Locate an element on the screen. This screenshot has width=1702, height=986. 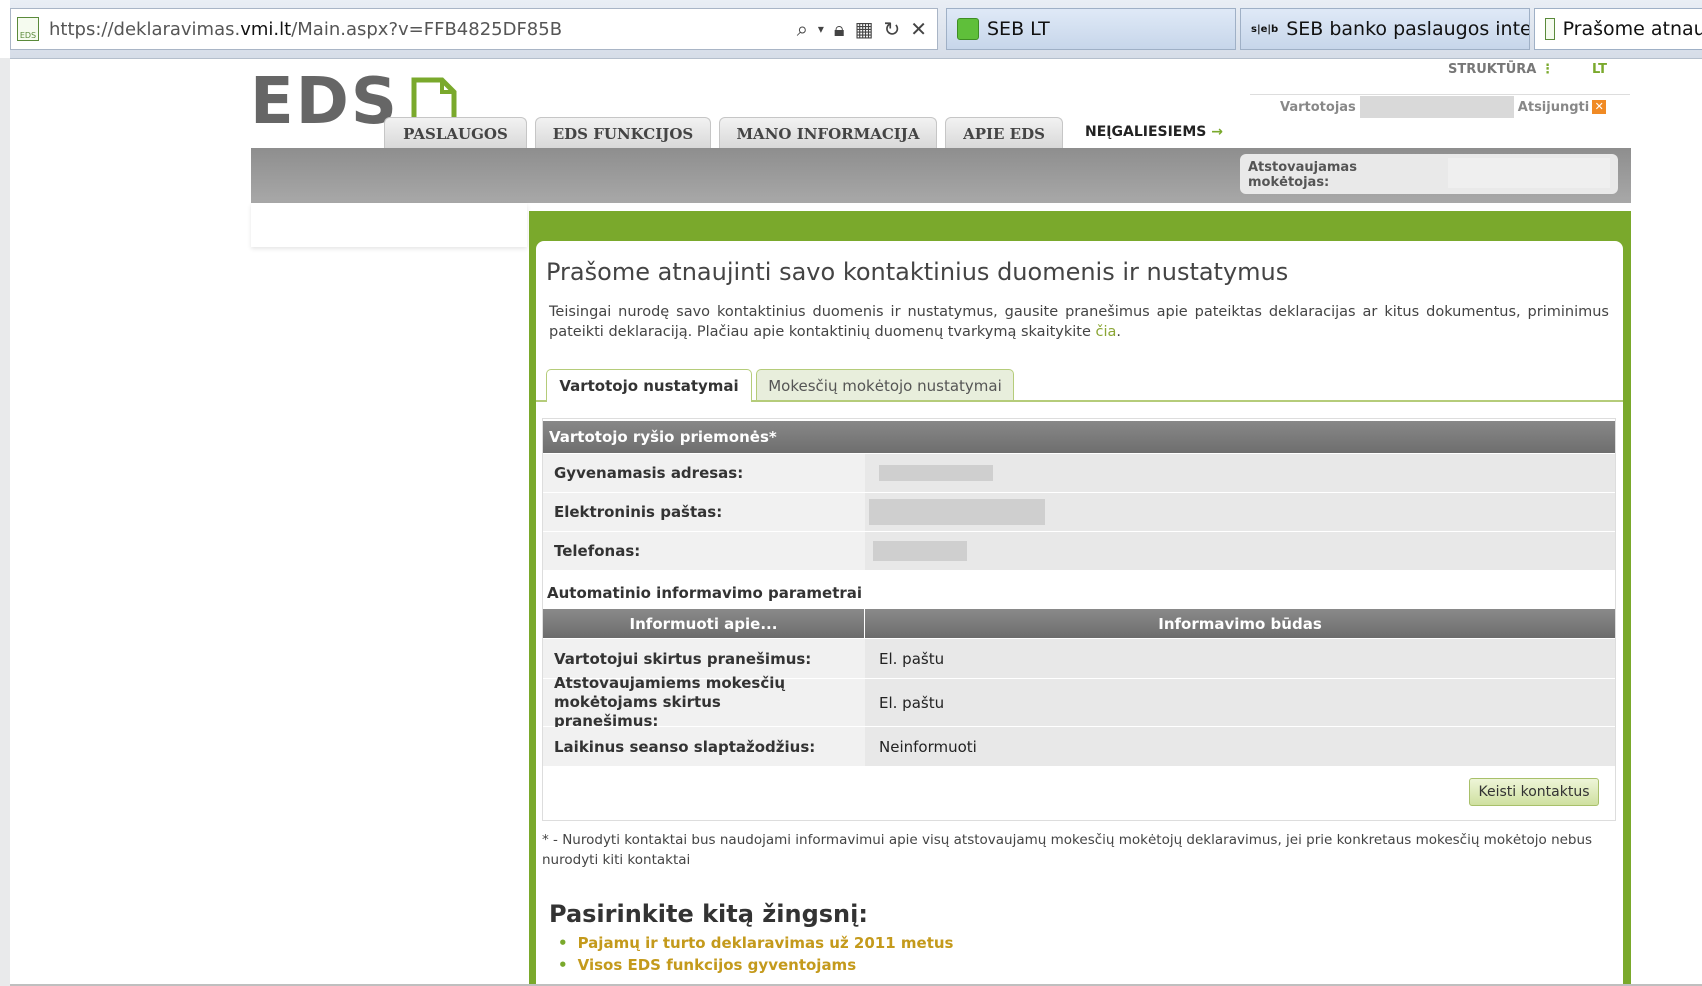
compat-view-icon: ▦ is located at coordinates (864, 29).